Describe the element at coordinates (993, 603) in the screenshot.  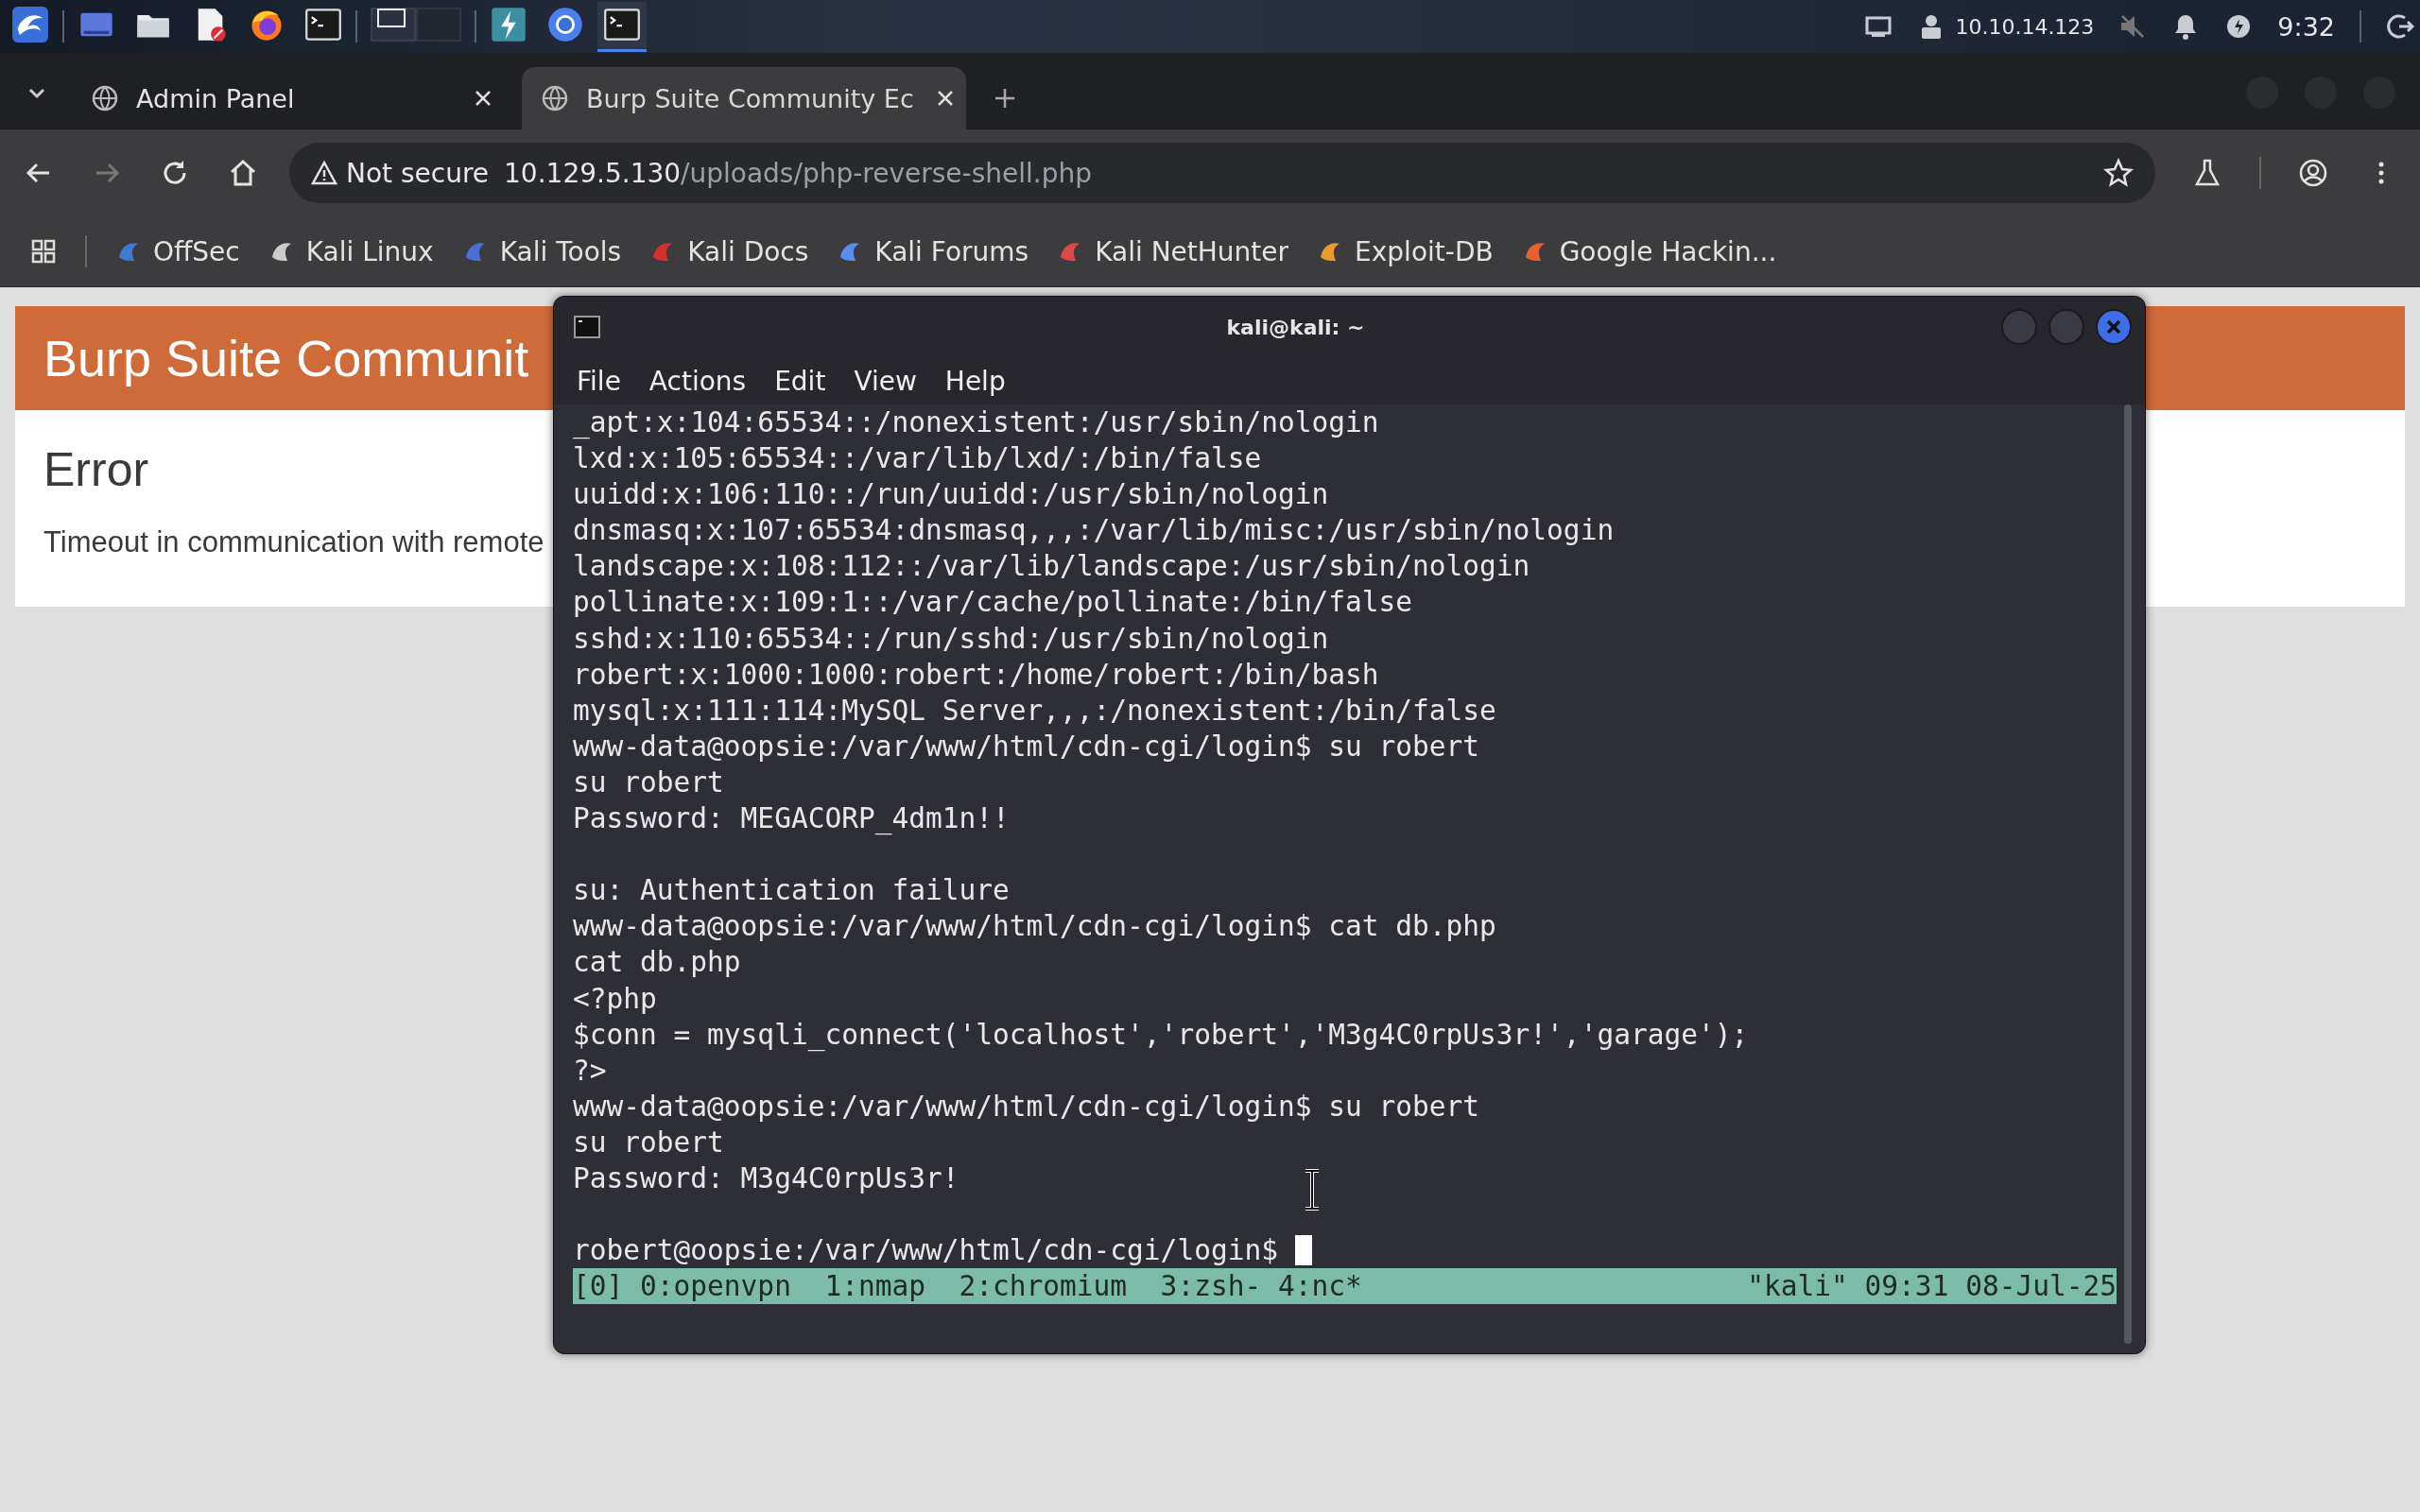
I see `terminal-line: pollinate:x:109:1::/var/cache/pollinate:/bin/false` at that location.